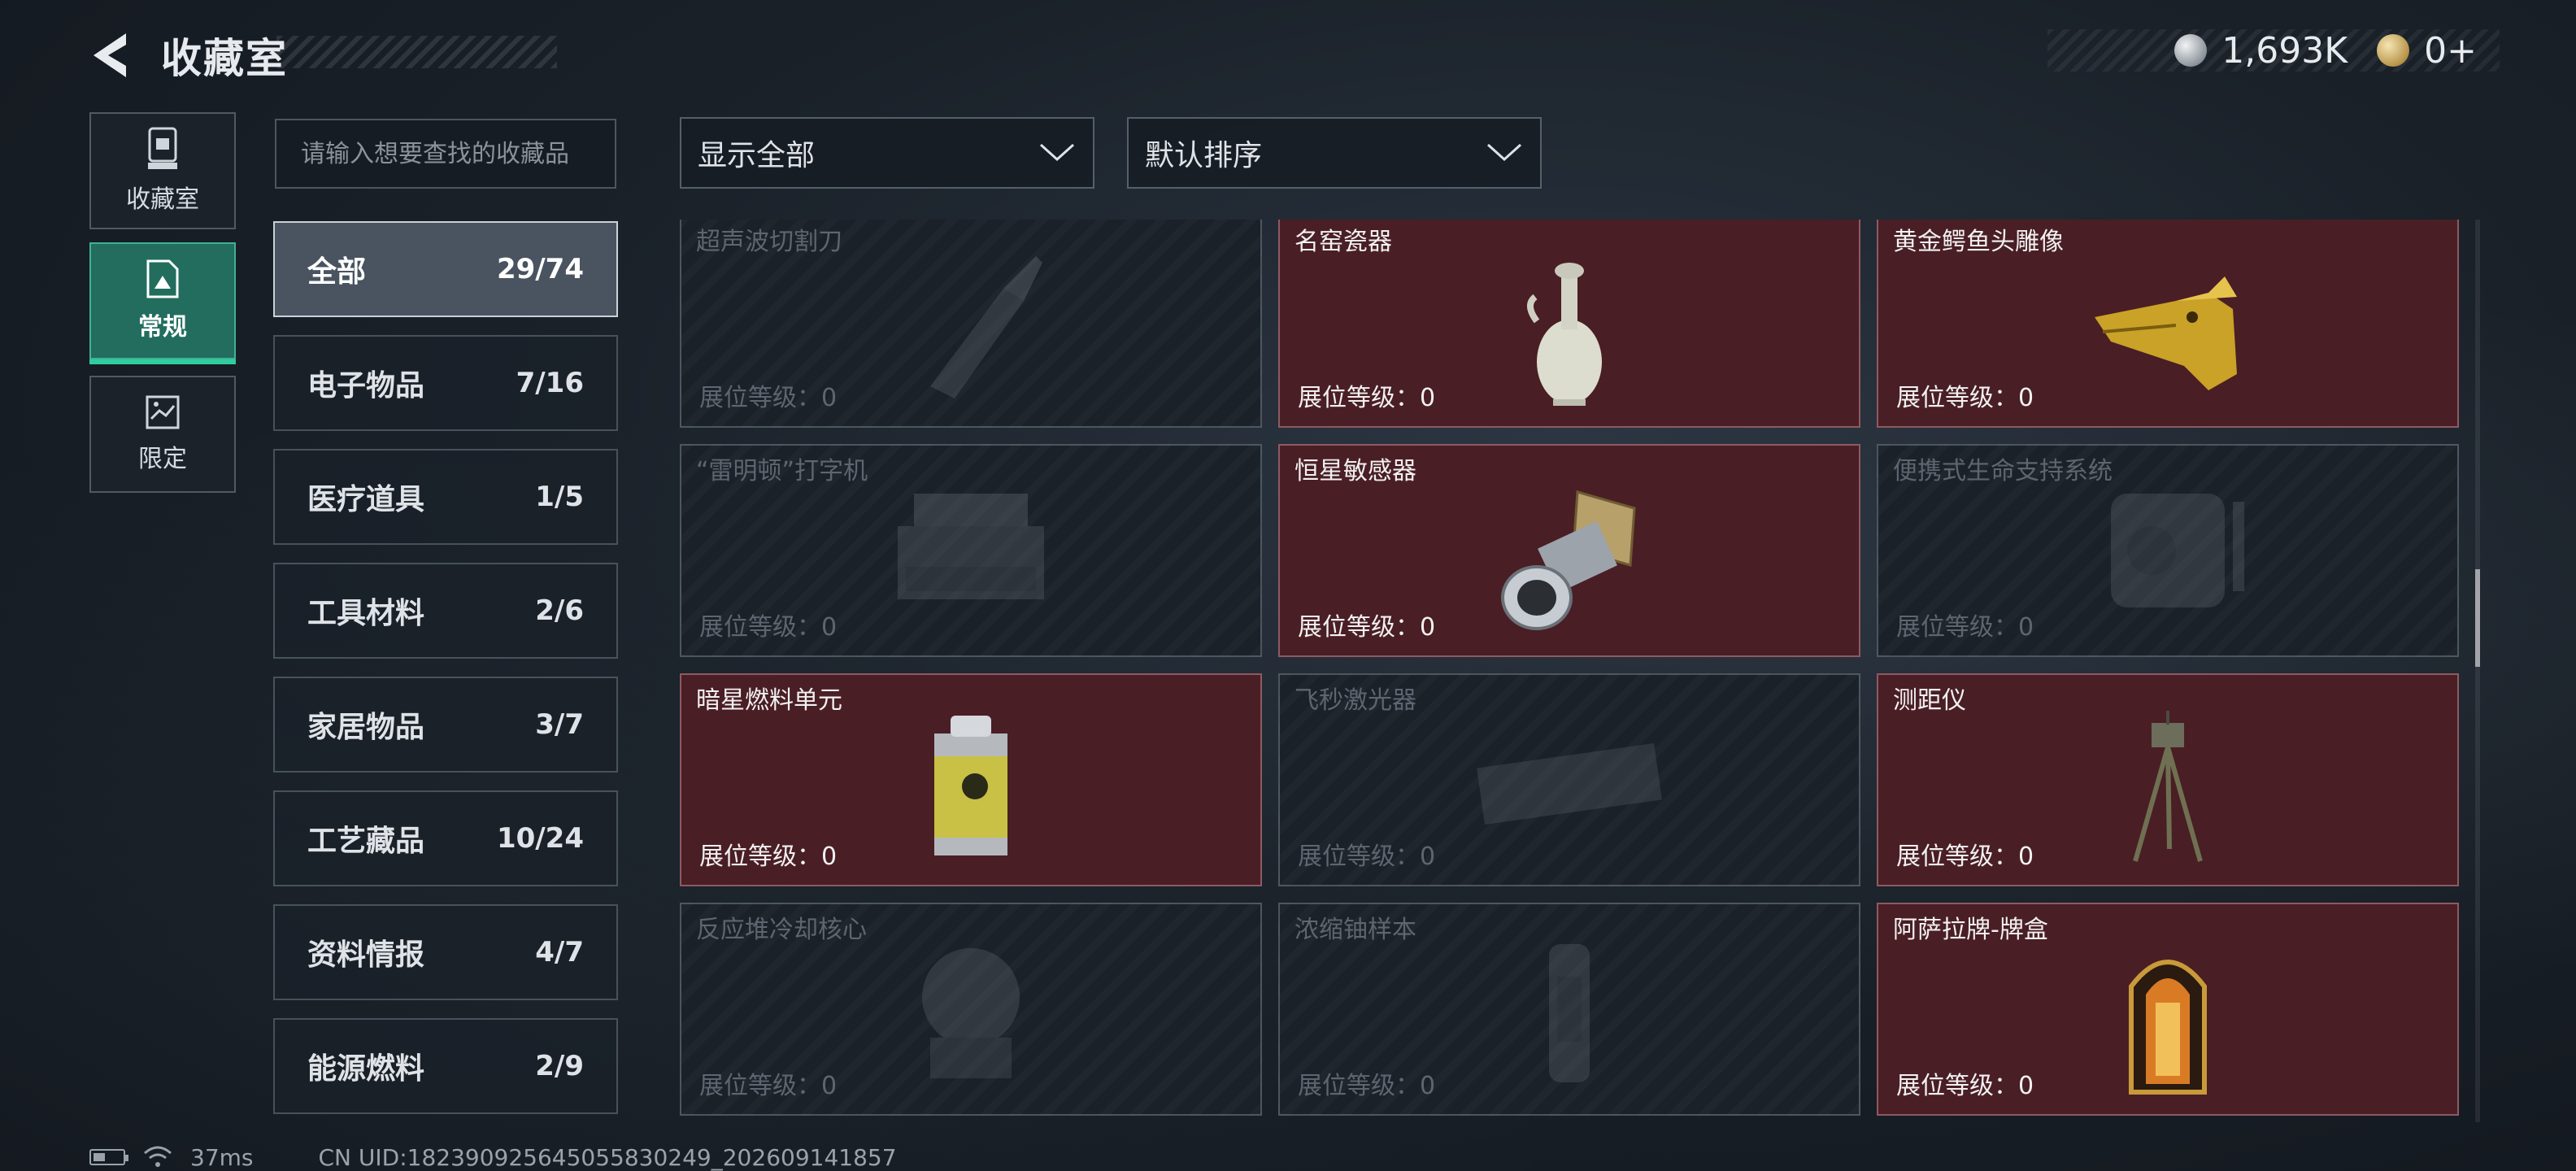 The width and height of the screenshot is (2576, 1171). Describe the element at coordinates (163, 199) in the screenshot. I see `rail-label: 收藏室` at that location.